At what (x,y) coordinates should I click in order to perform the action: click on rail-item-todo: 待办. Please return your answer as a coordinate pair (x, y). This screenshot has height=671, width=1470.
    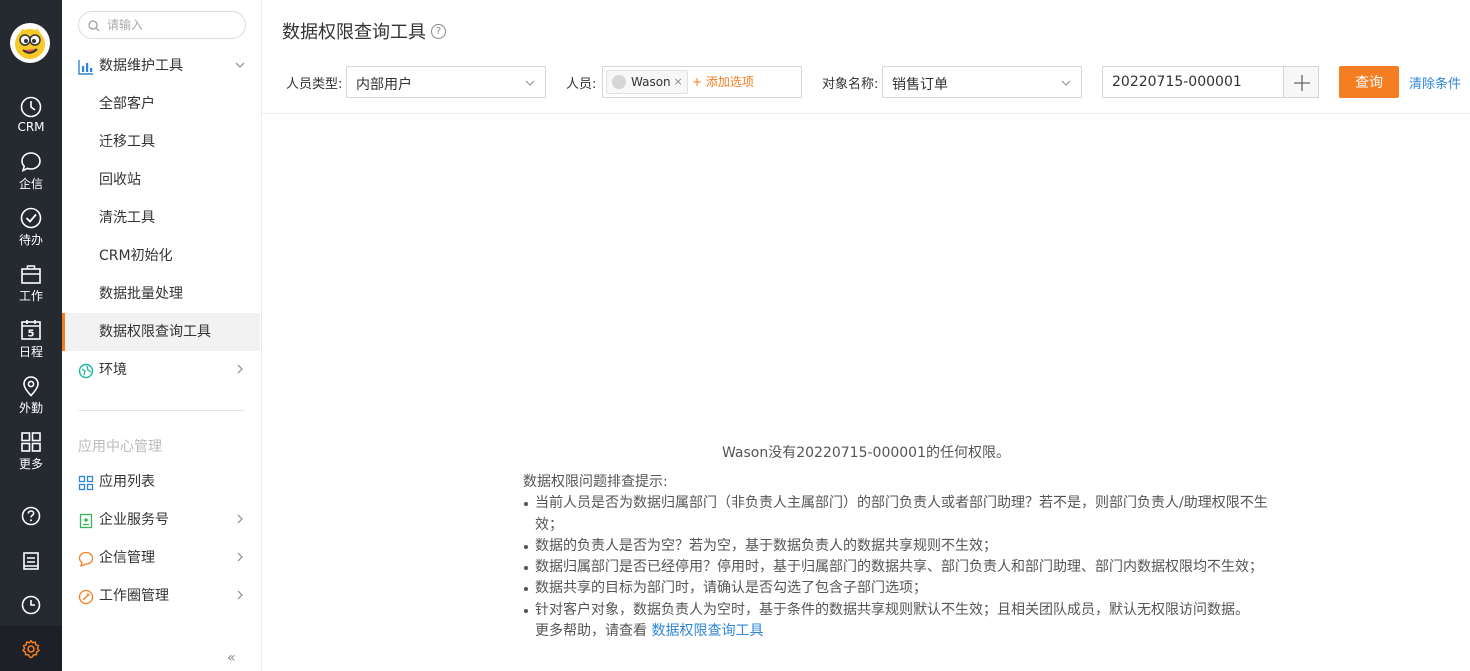
    Looking at the image, I should click on (31, 227).